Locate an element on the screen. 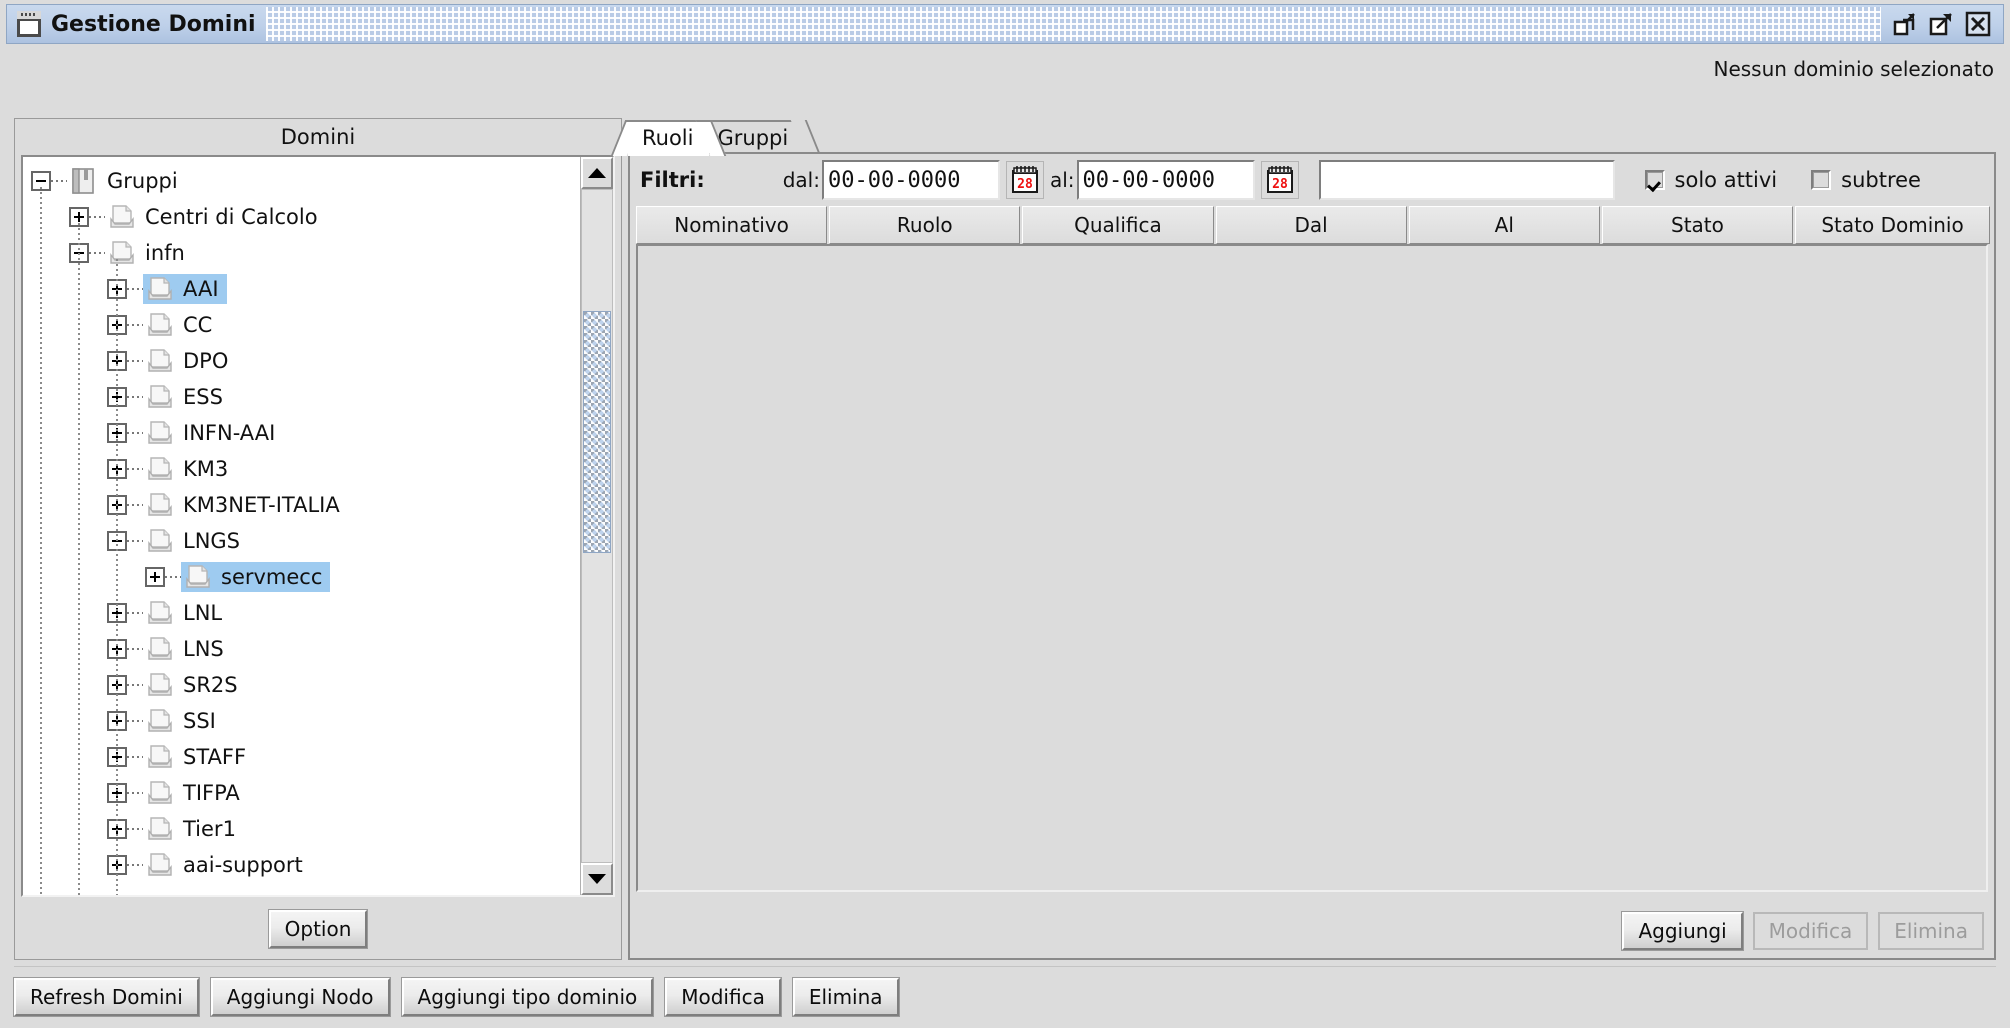  tree-node-content: INFN-AAI is located at coordinates (213, 433).